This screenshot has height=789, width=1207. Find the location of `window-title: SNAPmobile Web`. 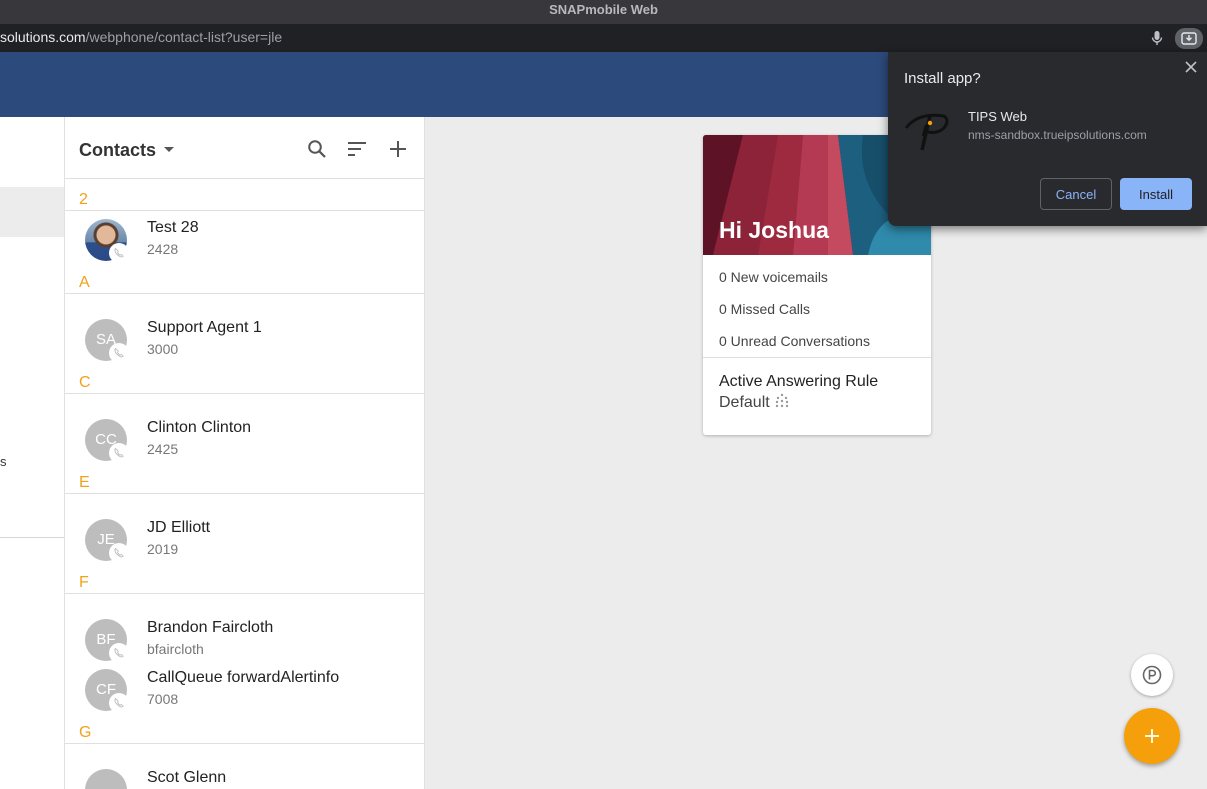

window-title: SNAPmobile Web is located at coordinates (603, 9).